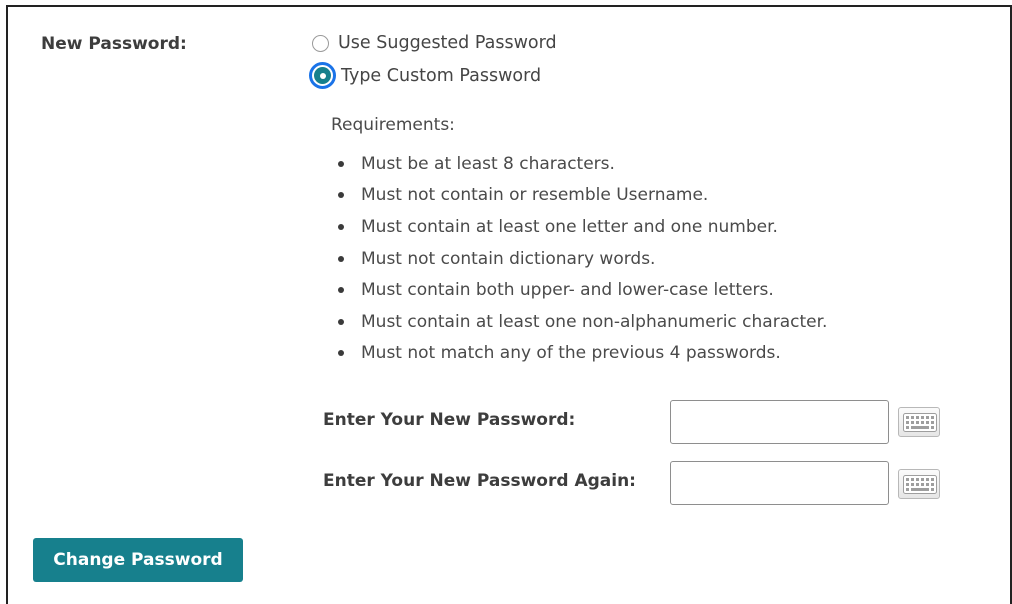 This screenshot has width=1012, height=604. I want to click on option-use-suggested-password: Use Suggested Password, so click(434, 43).